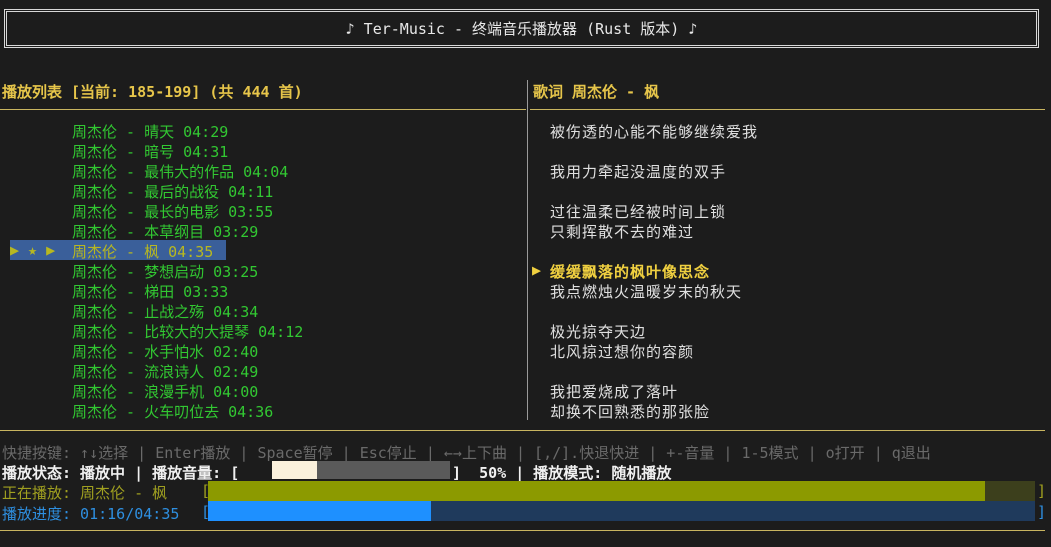  Describe the element at coordinates (33, 250) in the screenshot. I see `selected-marker-icon: ▶ ★ ▶` at that location.